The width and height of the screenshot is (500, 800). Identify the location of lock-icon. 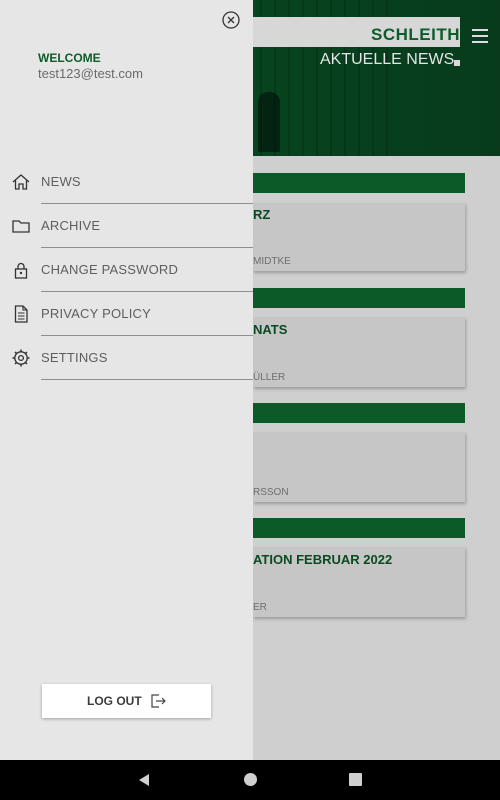
(21, 270).